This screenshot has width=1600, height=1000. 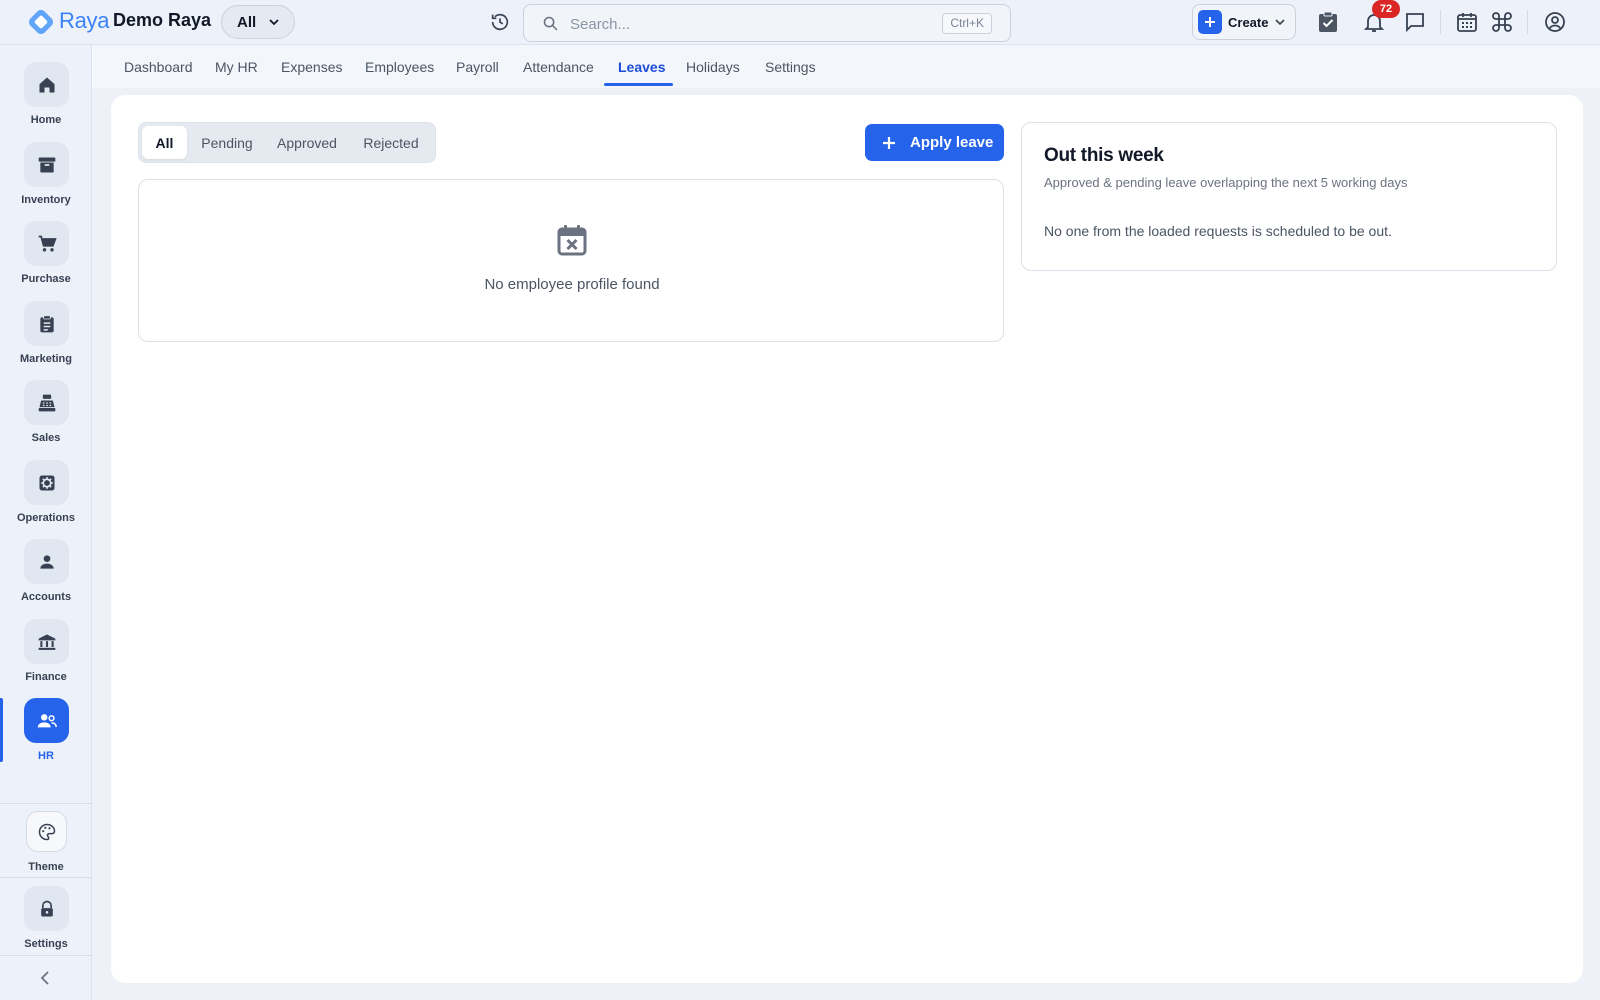 I want to click on sidebar-item-label: Sales, so click(x=46, y=438).